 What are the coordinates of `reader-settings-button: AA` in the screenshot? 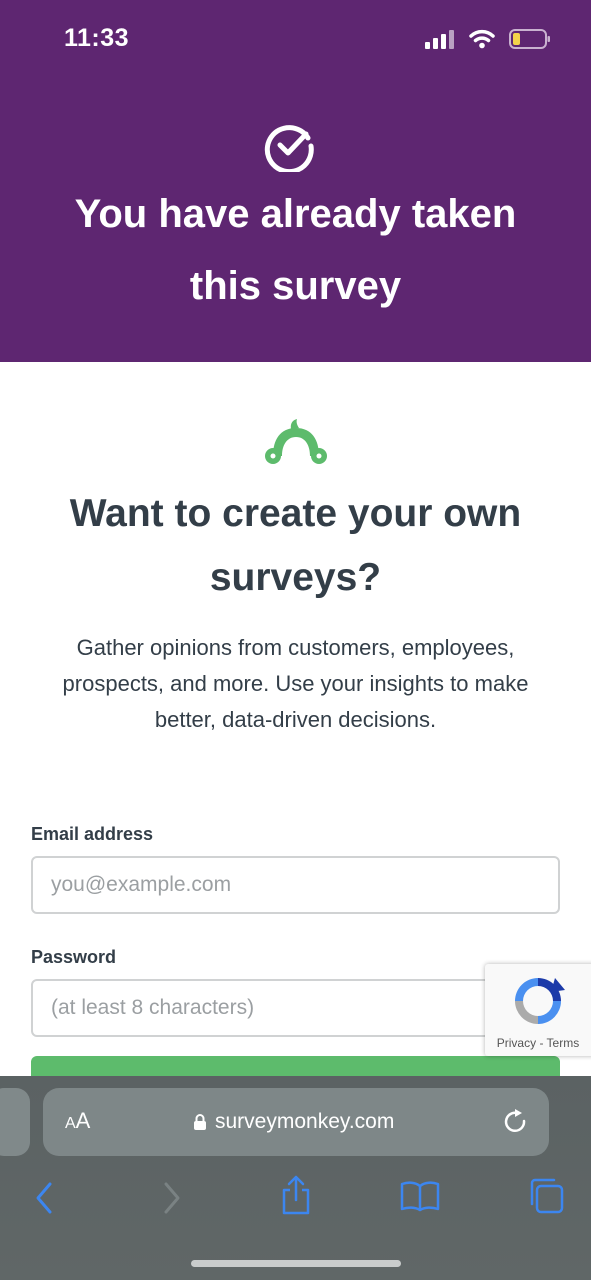 It's located at (77, 1121).